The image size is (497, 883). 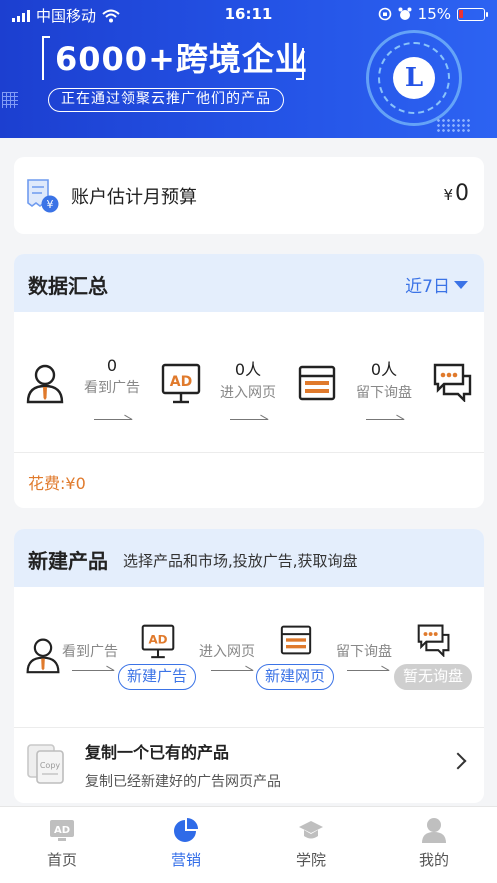 What do you see at coordinates (249, 283) in the screenshot?
I see `summary-header: 数据汇总 近7日` at bounding box center [249, 283].